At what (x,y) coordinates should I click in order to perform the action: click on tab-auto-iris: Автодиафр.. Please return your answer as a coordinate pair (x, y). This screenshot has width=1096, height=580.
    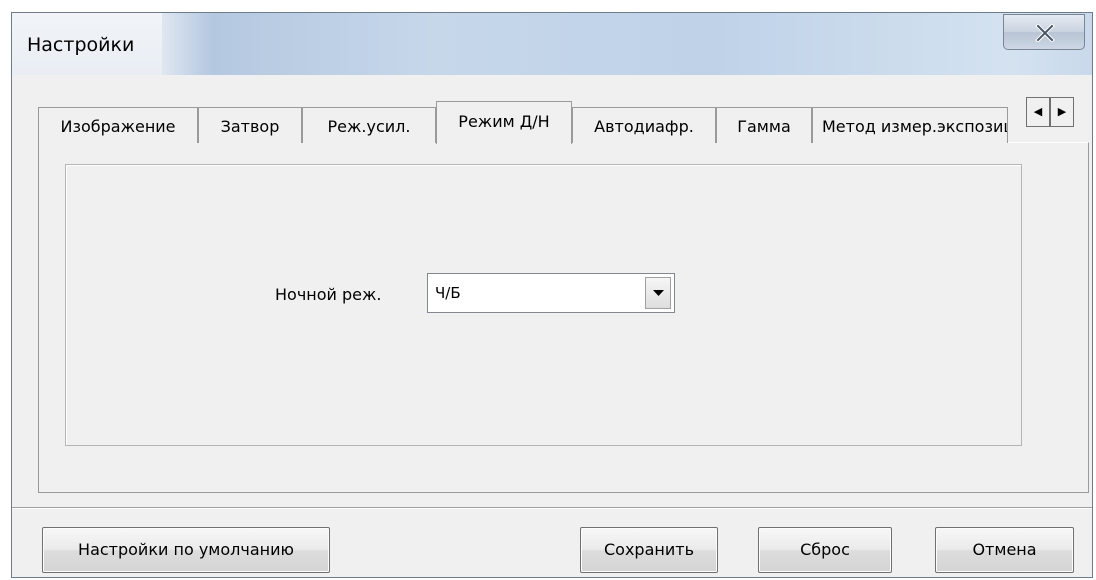
    Looking at the image, I should click on (644, 125).